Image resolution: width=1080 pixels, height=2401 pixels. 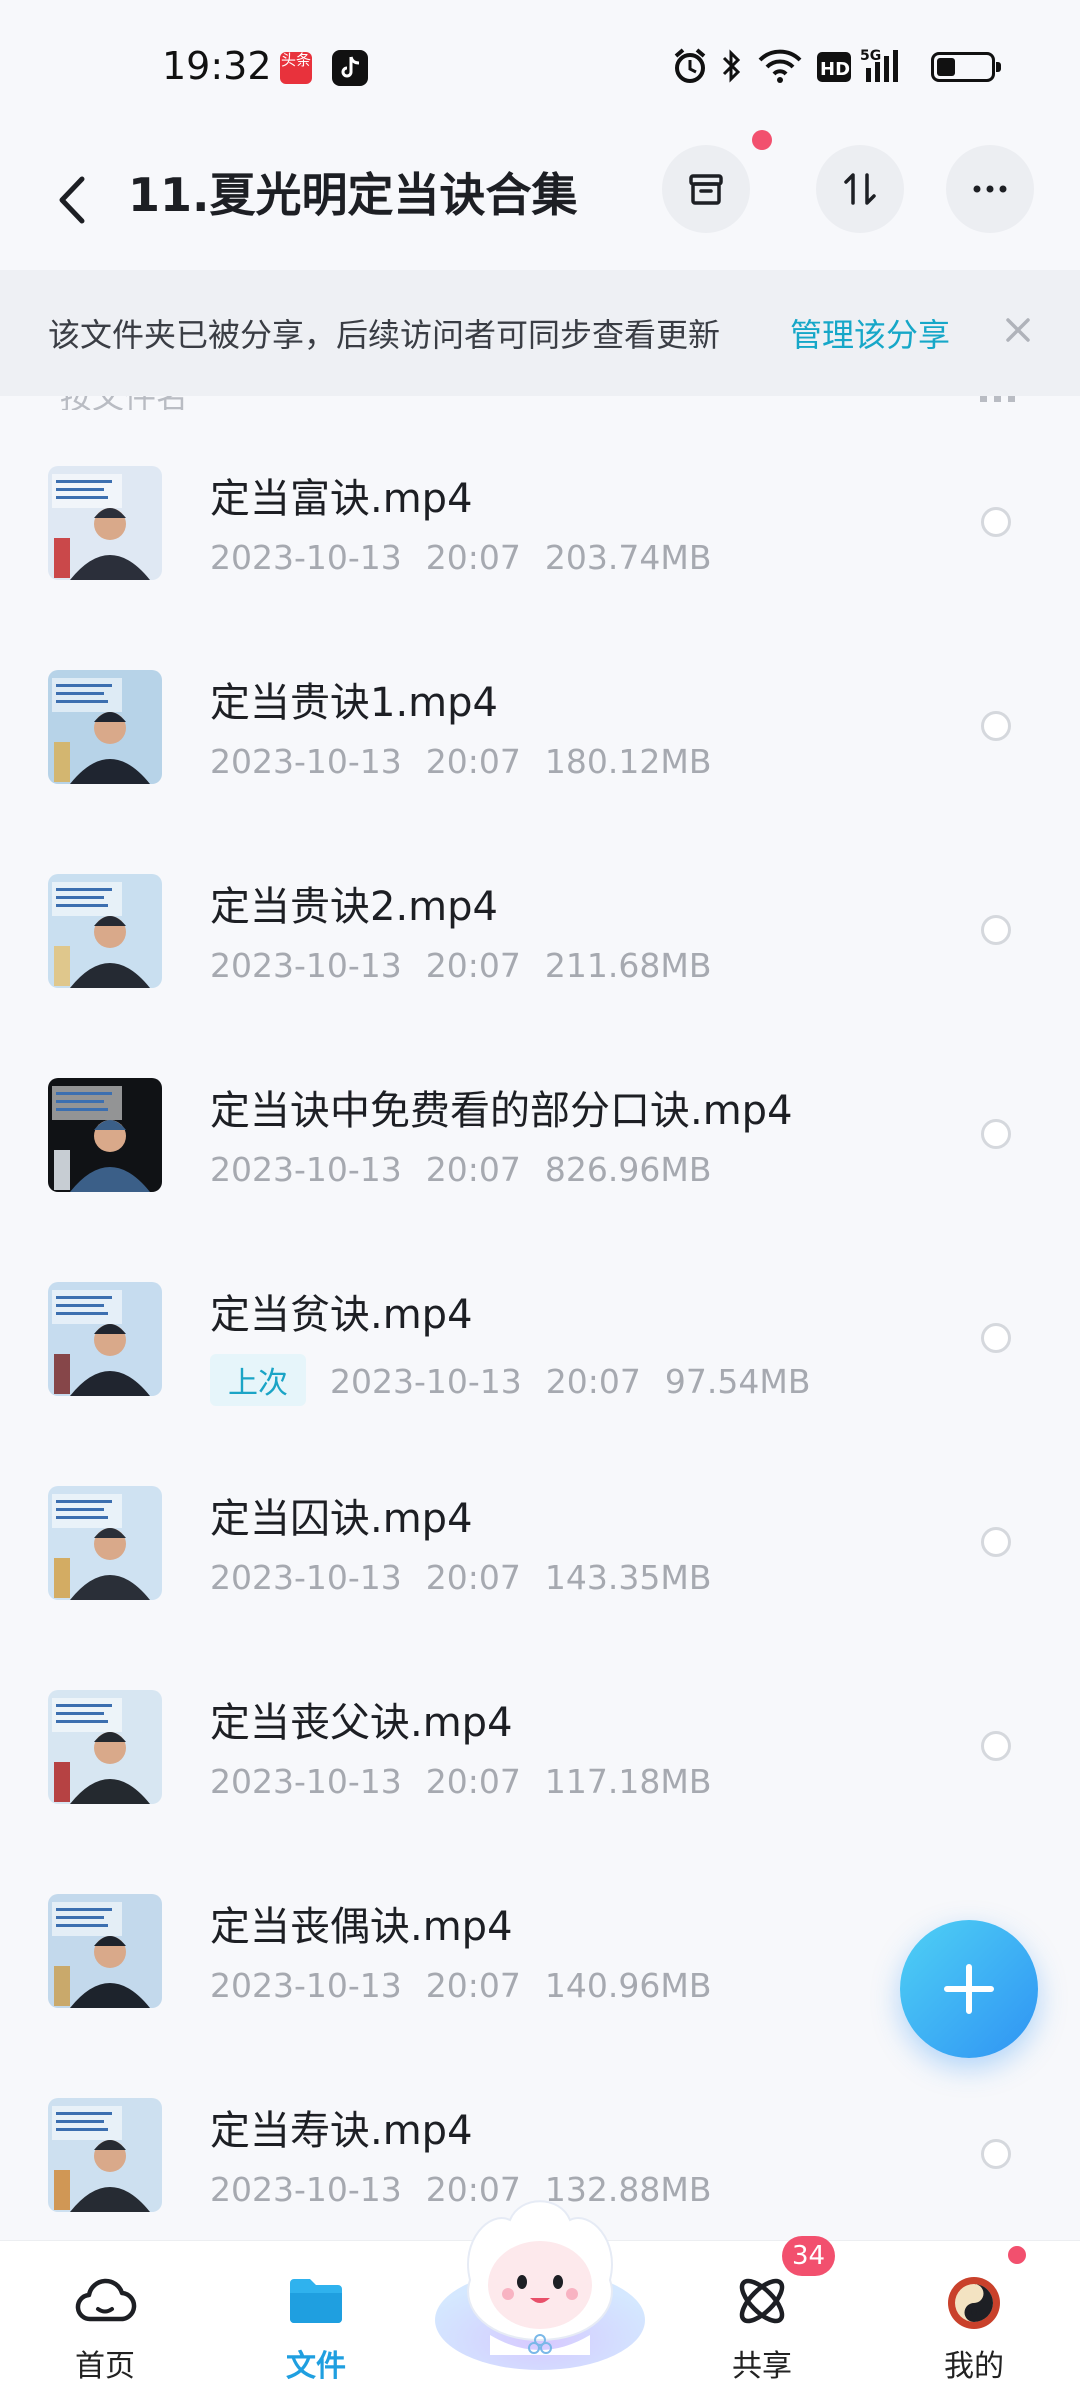 I want to click on status-icons: HD 5G, so click(x=870, y=68).